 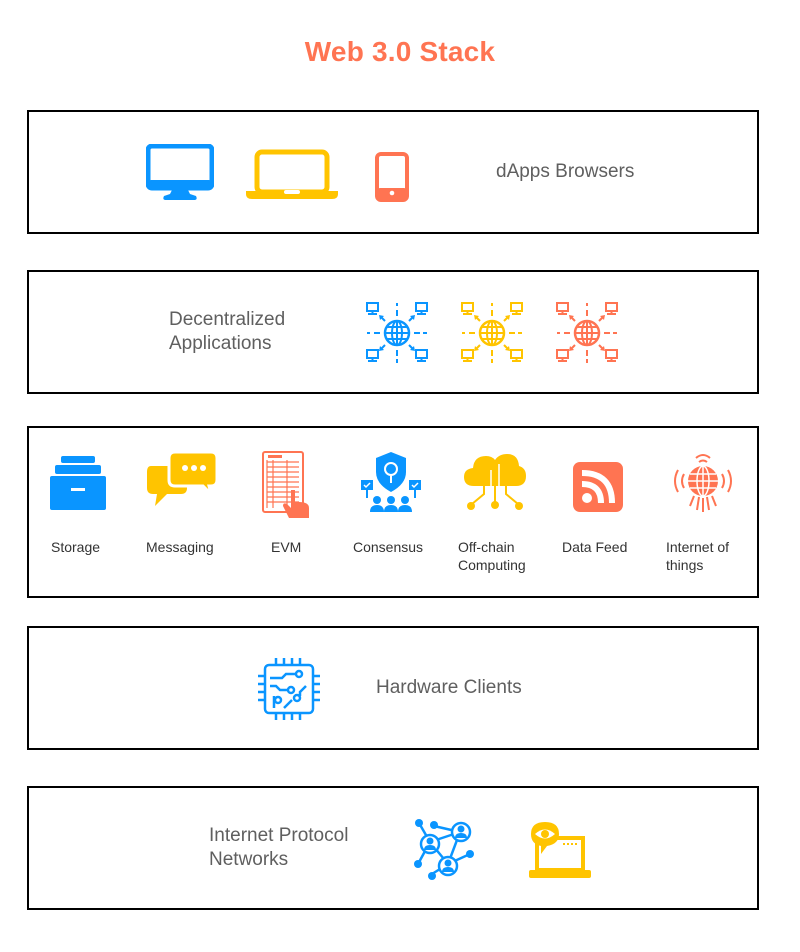 I want to click on layer-label: Decentralized Applications, so click(x=227, y=332).